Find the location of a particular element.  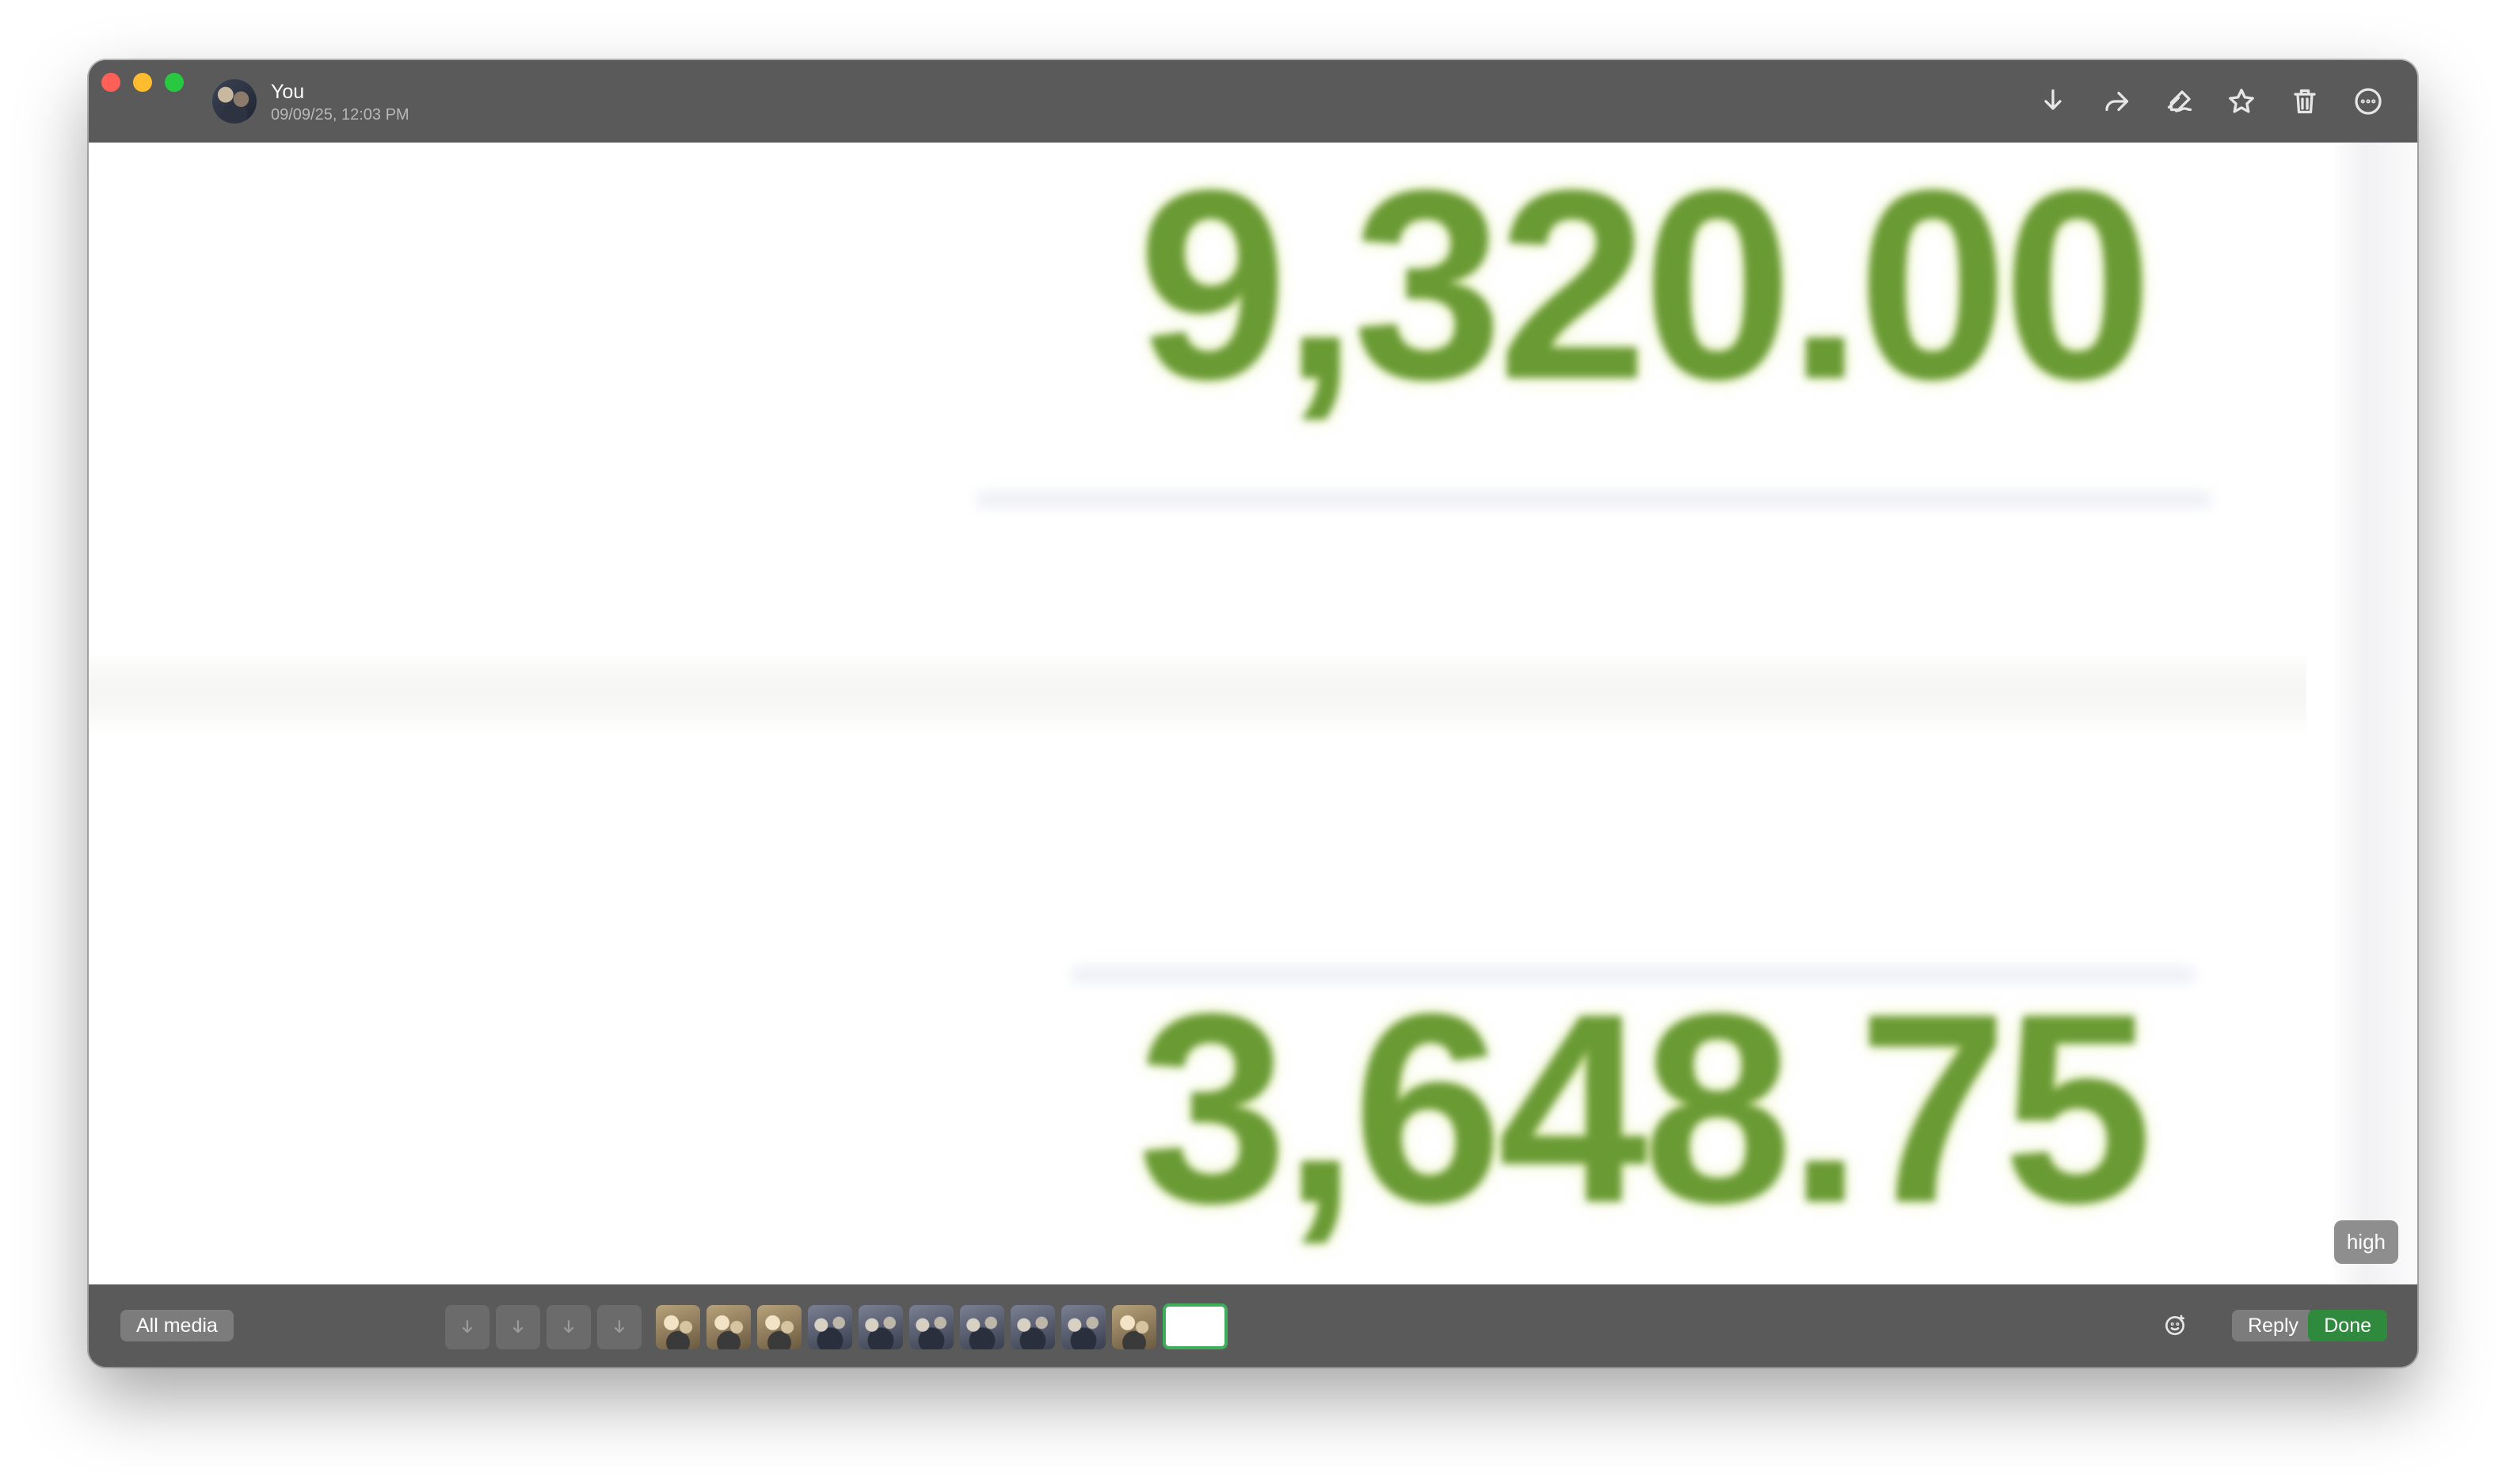

minimize-window-button is located at coordinates (142, 83).